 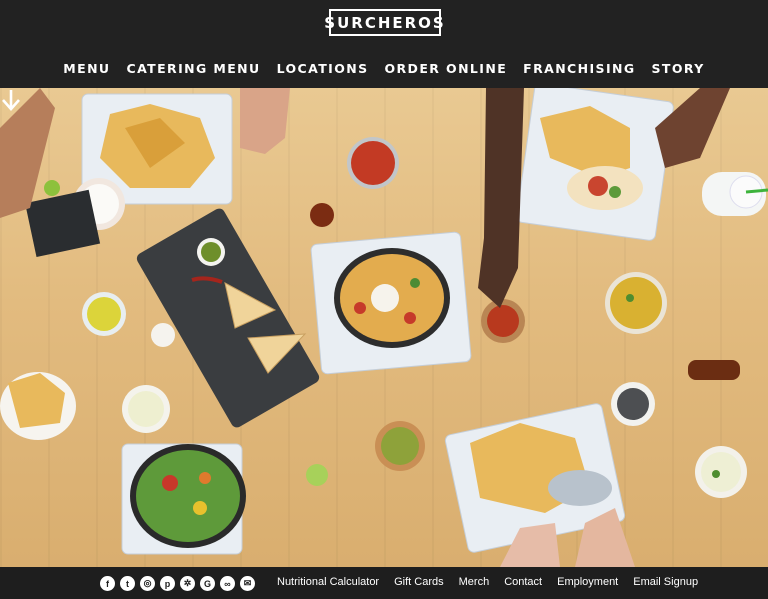 I want to click on queso-dip-left, so click(x=104, y=314).